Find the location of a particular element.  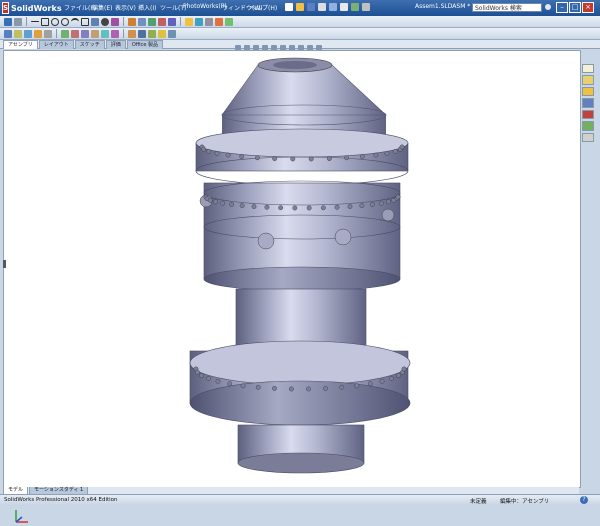

new-motion-study-icon is located at coordinates (95, 33).